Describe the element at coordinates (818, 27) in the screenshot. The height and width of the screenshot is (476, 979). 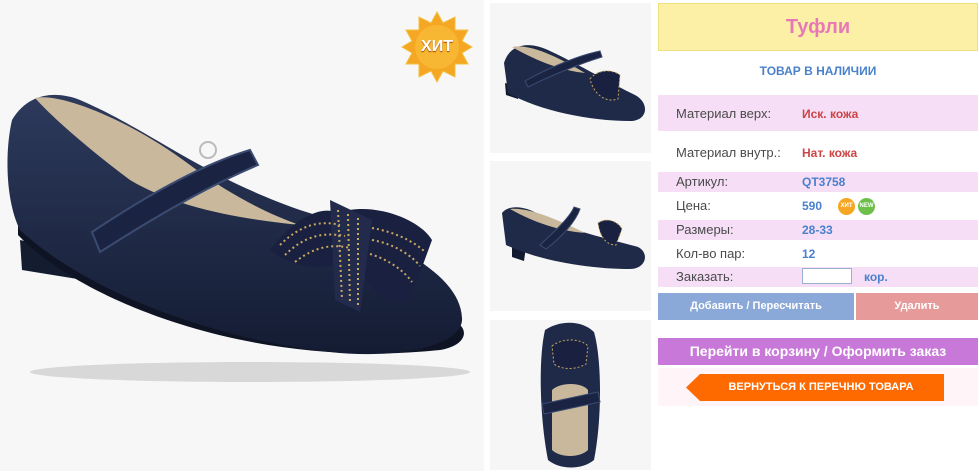
I see `product-title: Туфли` at that location.